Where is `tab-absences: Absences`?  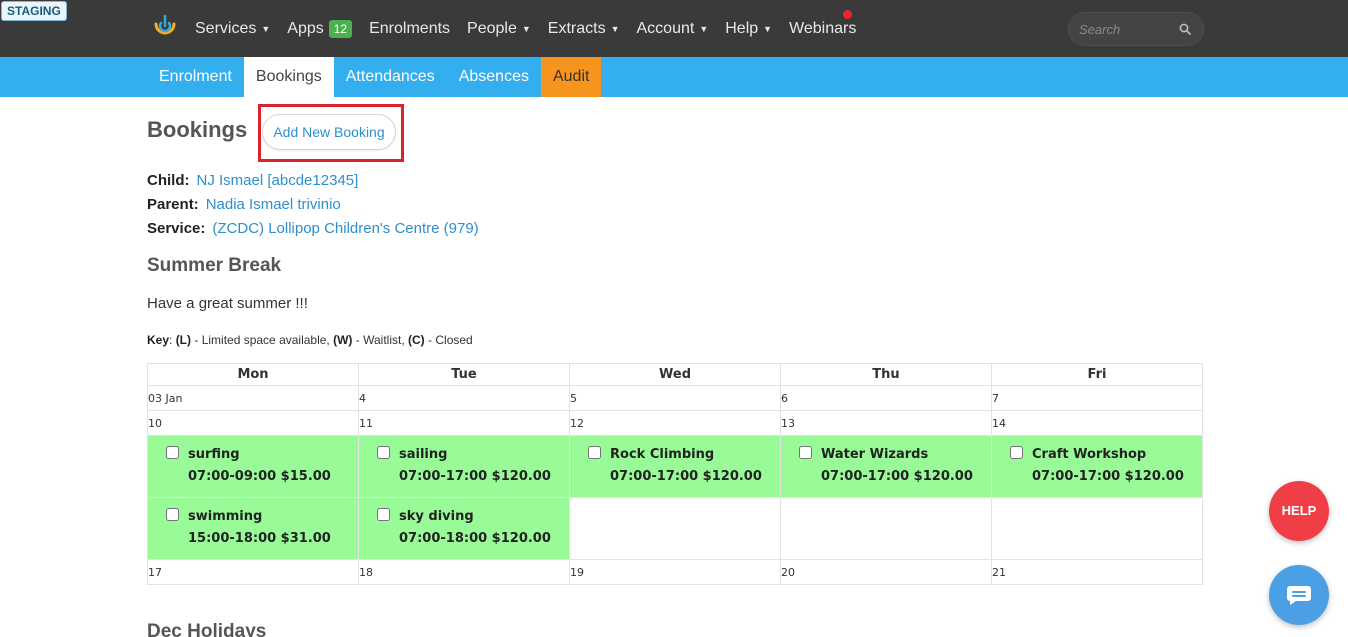 tab-absences: Absences is located at coordinates (494, 77).